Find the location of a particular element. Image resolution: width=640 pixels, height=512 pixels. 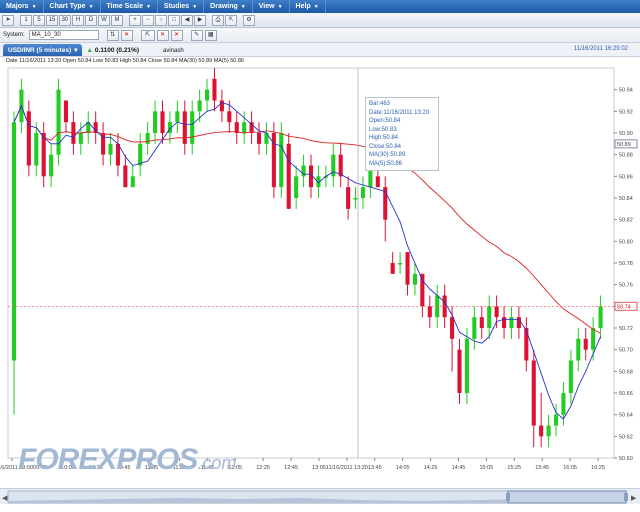

y-tick-label: 50.90 is located at coordinates (626, 134).